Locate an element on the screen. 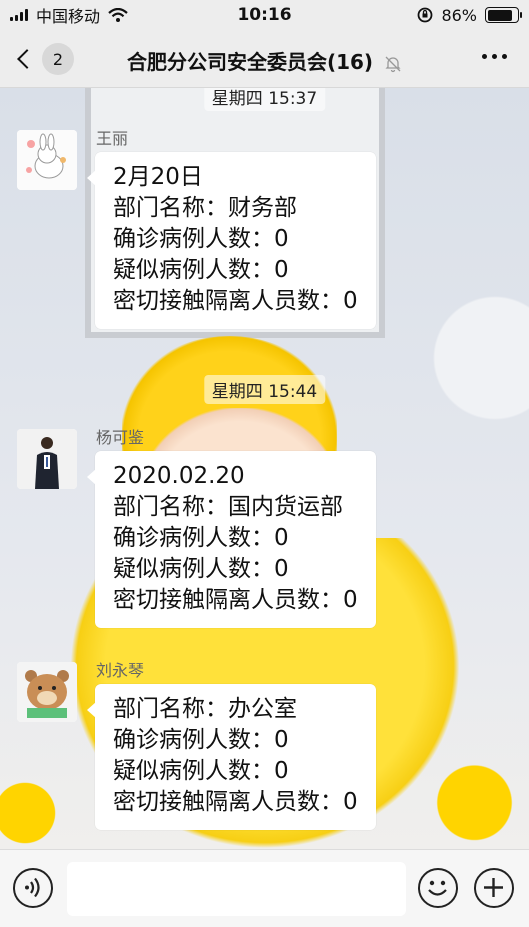  status-bar: 中国移动 10:16 86% is located at coordinates (264, 15).